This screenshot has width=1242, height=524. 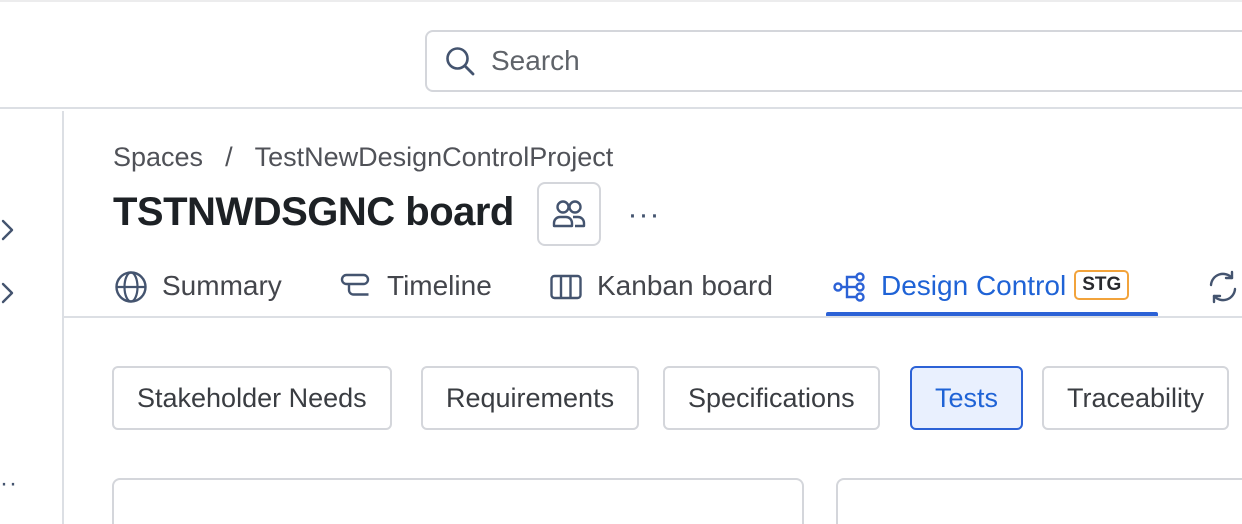 What do you see at coordinates (1223, 287) in the screenshot?
I see `refresh-icon` at bounding box center [1223, 287].